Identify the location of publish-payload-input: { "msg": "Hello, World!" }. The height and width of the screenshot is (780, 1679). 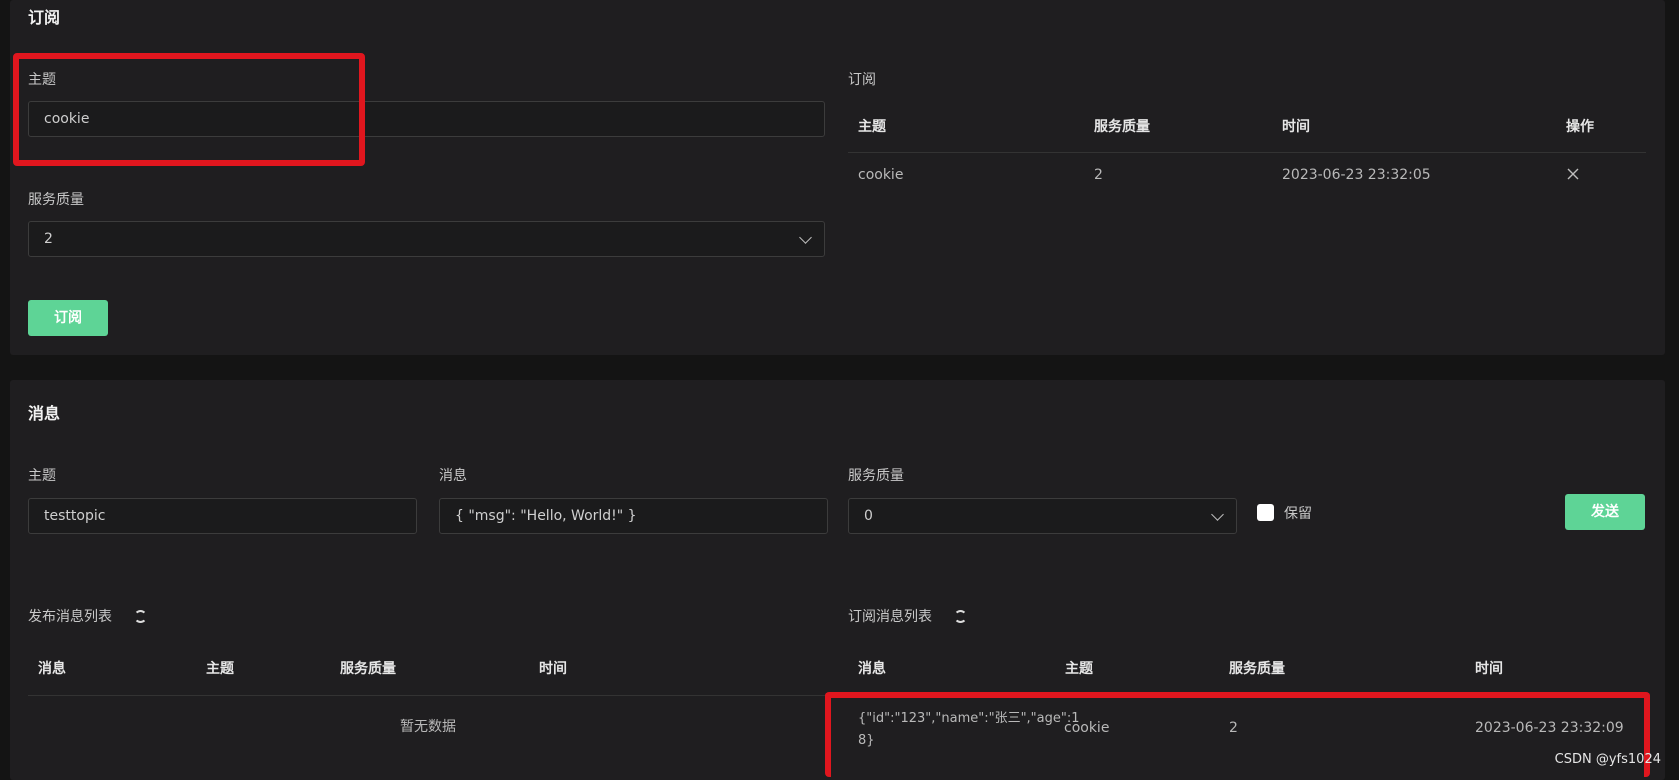
(633, 516).